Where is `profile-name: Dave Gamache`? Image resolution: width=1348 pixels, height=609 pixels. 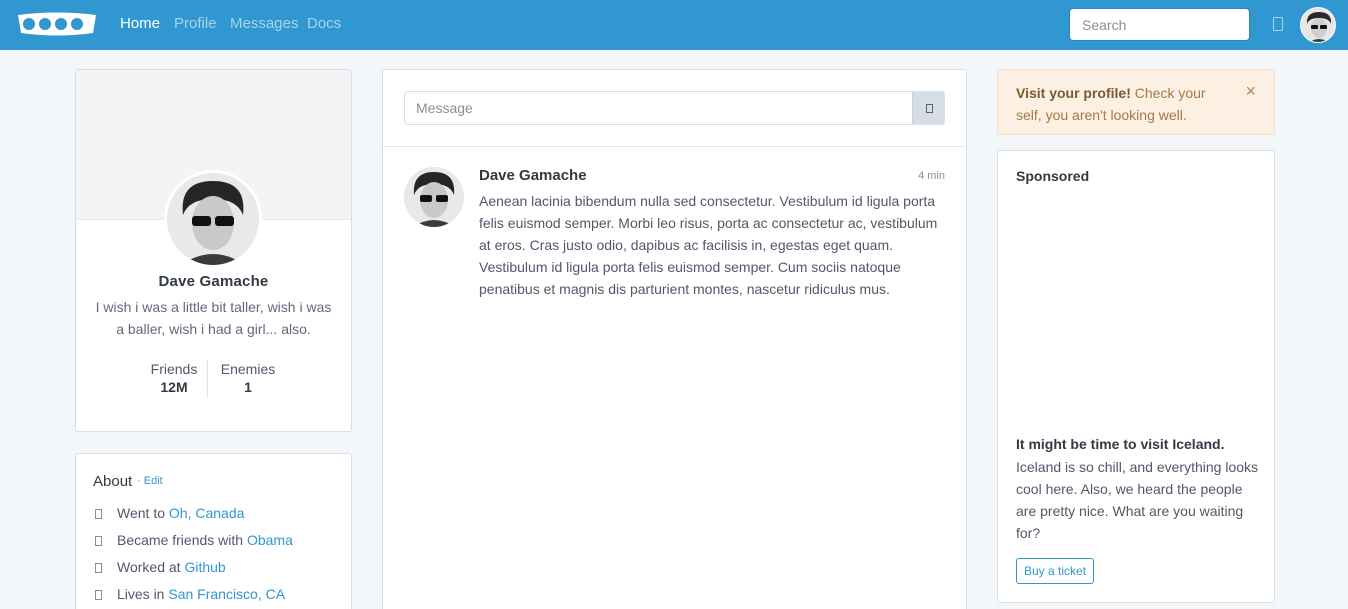 profile-name: Dave Gamache is located at coordinates (213, 281).